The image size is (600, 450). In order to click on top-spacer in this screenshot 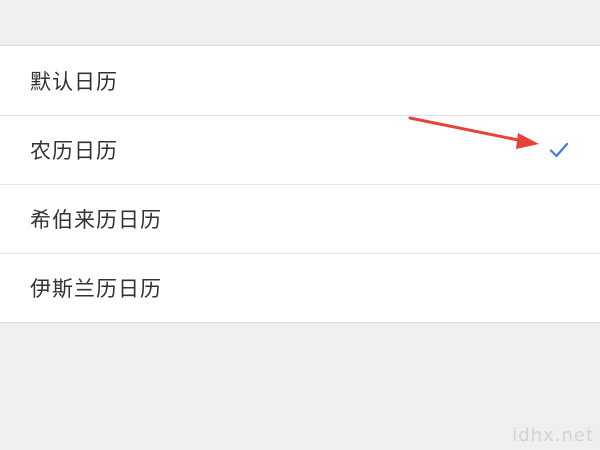, I will do `click(300, 22)`.